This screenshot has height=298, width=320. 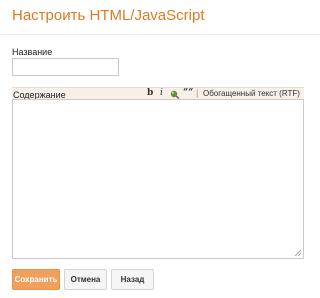 I want to click on rtf-toggle-link: Обогащенный текст (RTF), so click(x=251, y=93).